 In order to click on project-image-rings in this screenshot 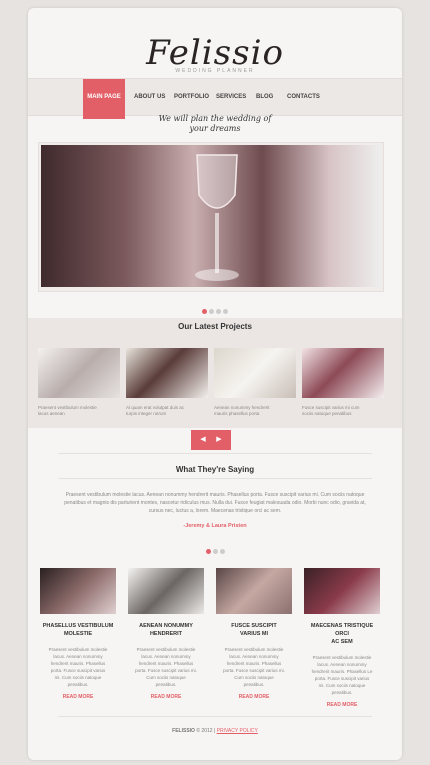, I will do `click(79, 373)`.